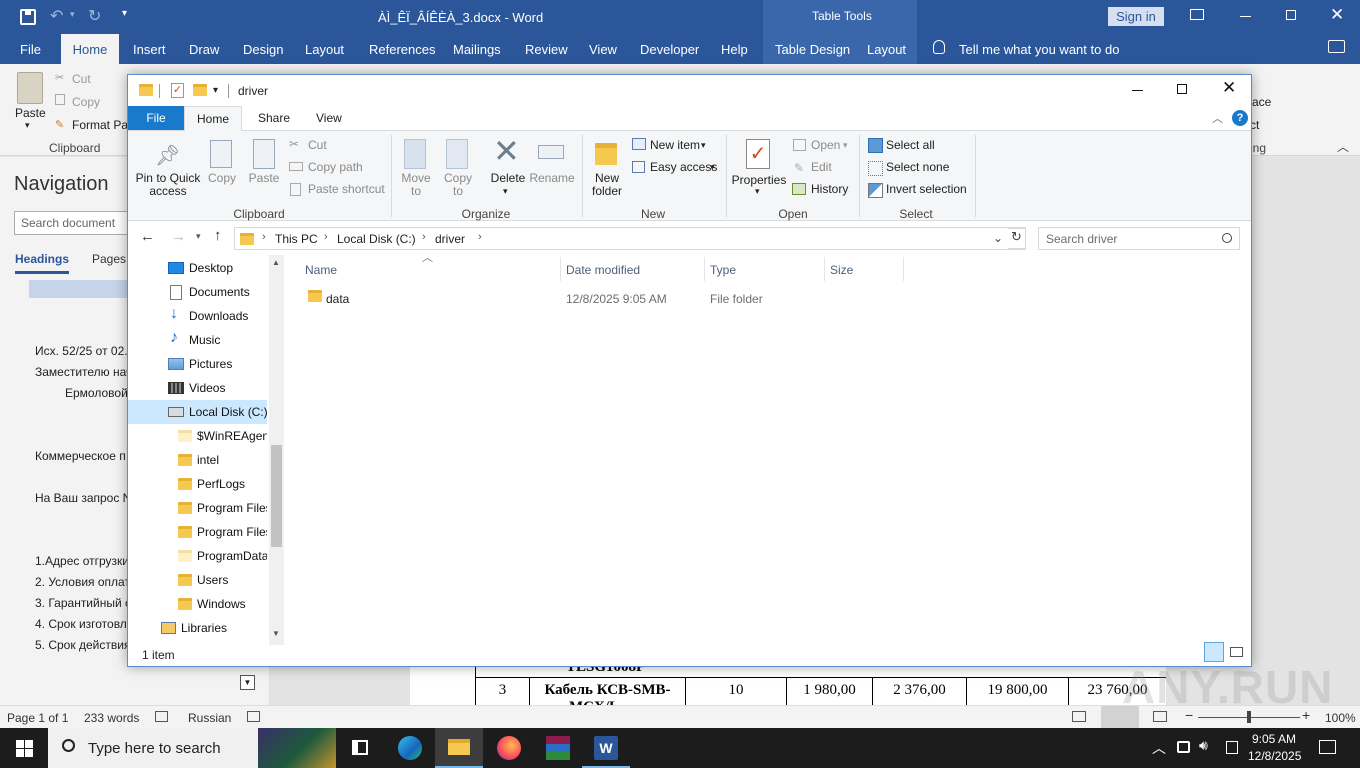 The image size is (1360, 768). I want to click on refresh-icon: ↻, so click(1017, 238).